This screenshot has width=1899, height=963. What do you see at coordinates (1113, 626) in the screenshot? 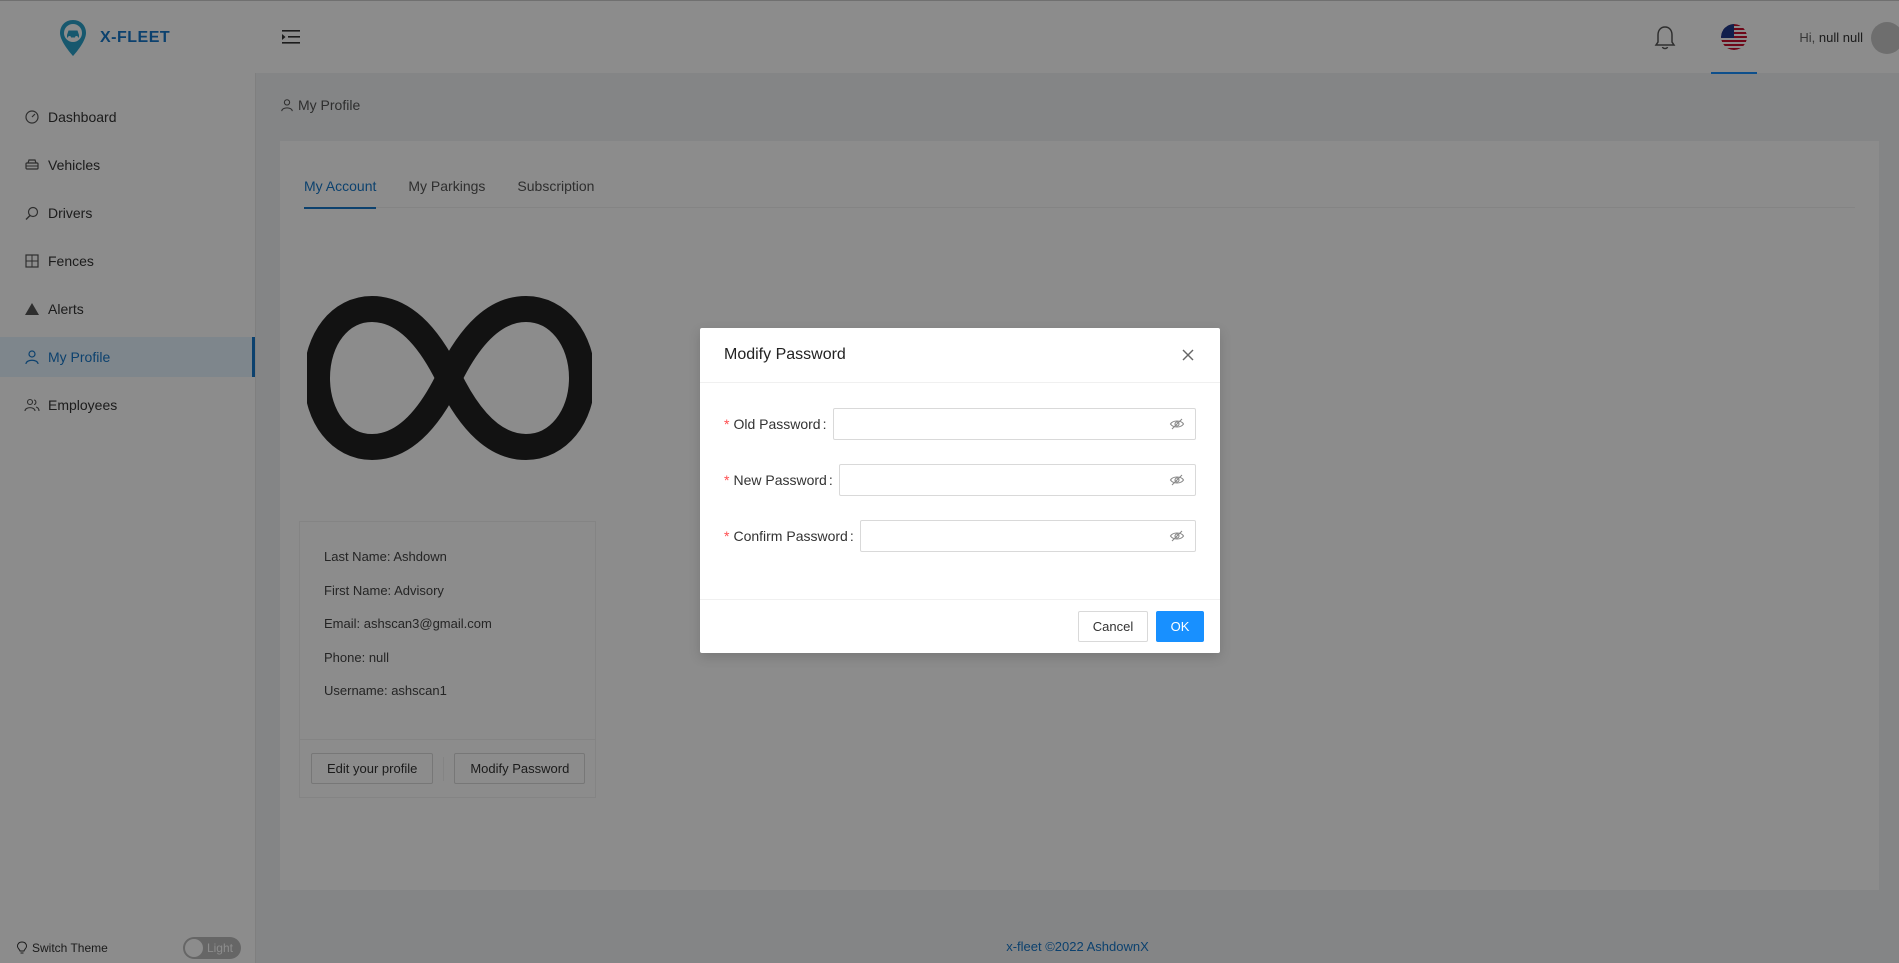
I see `cancel-button: Cancel` at bounding box center [1113, 626].